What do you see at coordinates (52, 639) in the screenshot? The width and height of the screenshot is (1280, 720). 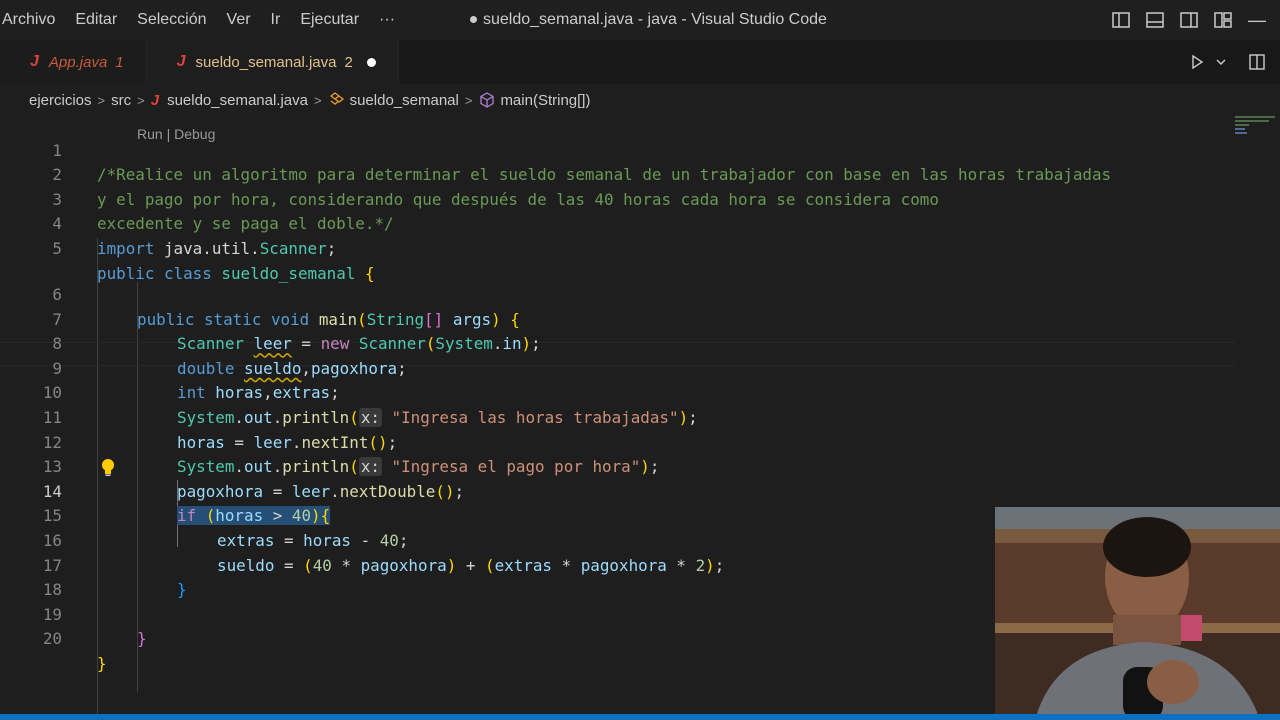 I see `line-number: 20` at bounding box center [52, 639].